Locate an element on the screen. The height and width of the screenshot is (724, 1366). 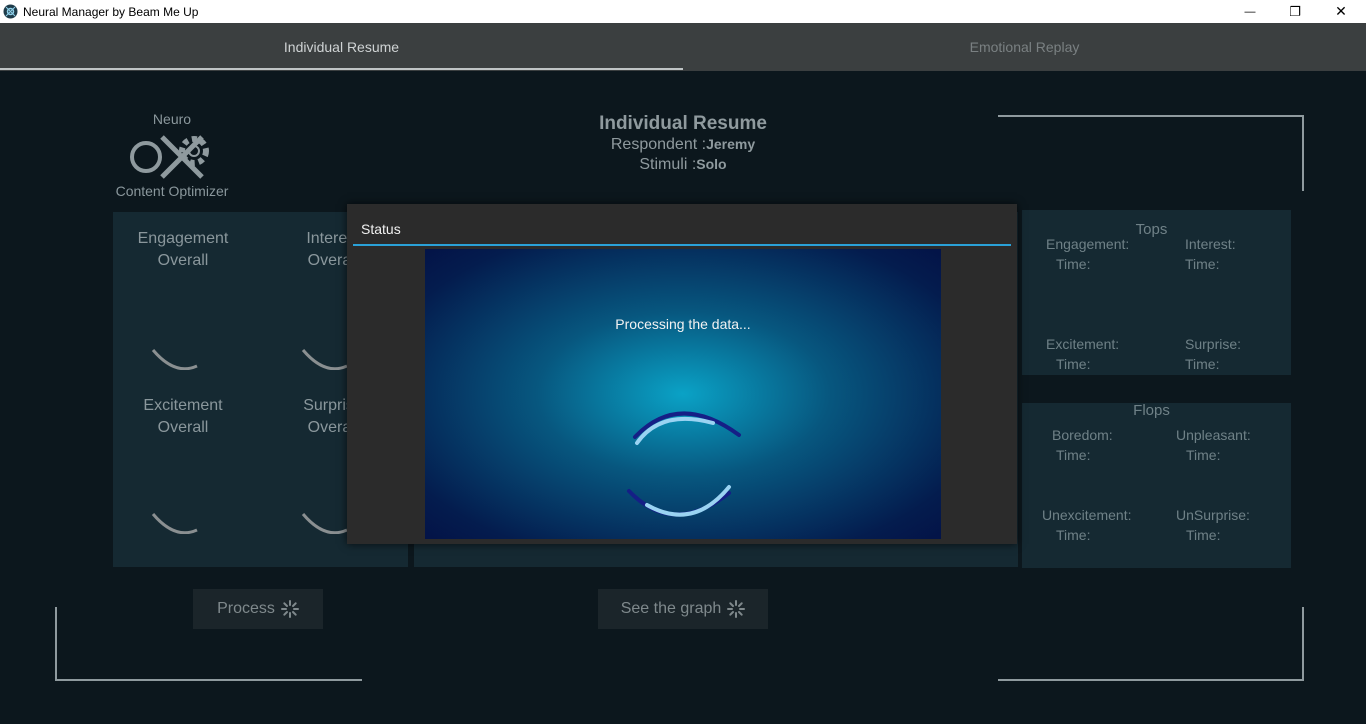
tops-engagement: Engagement: Time: is located at coordinates (1087, 254).